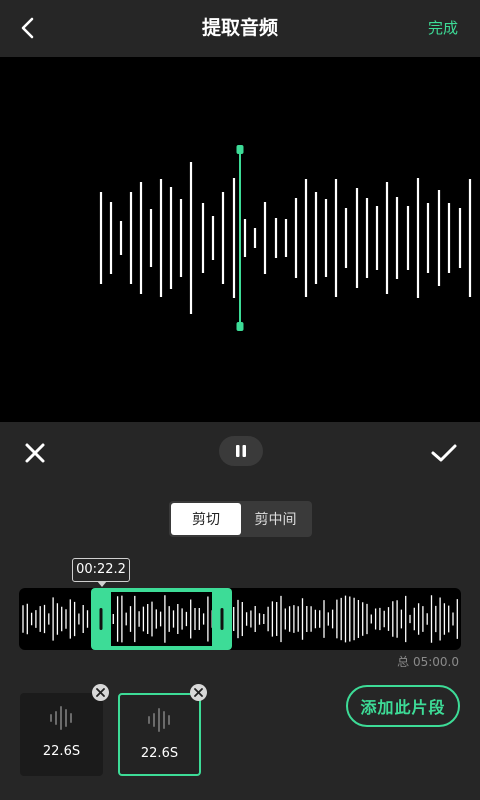 This screenshot has width=480, height=800. Describe the element at coordinates (102, 584) in the screenshot. I see `time-label-pointer` at that location.